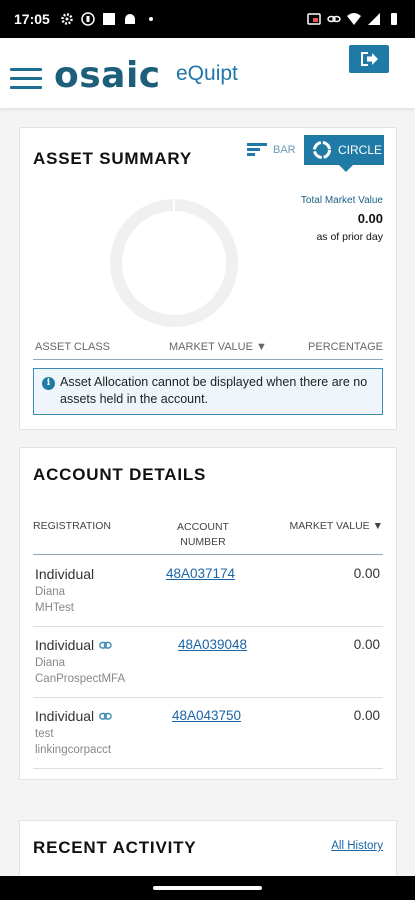 Image resolution: width=415 pixels, height=900 pixels. Describe the element at coordinates (72, 526) in the screenshot. I see `col-registration: REGISTRATION` at that location.